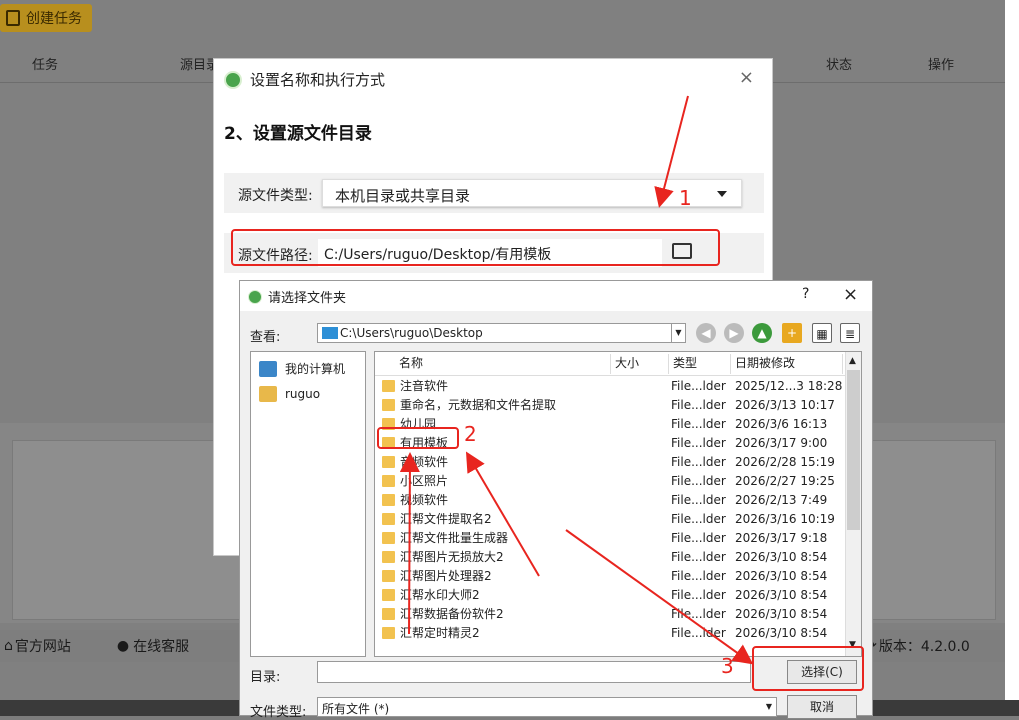 The height and width of the screenshot is (720, 1019). Describe the element at coordinates (610, 481) in the screenshot. I see `file-row: 小区照片 File...lder 2026/2/27 19:25` at that location.